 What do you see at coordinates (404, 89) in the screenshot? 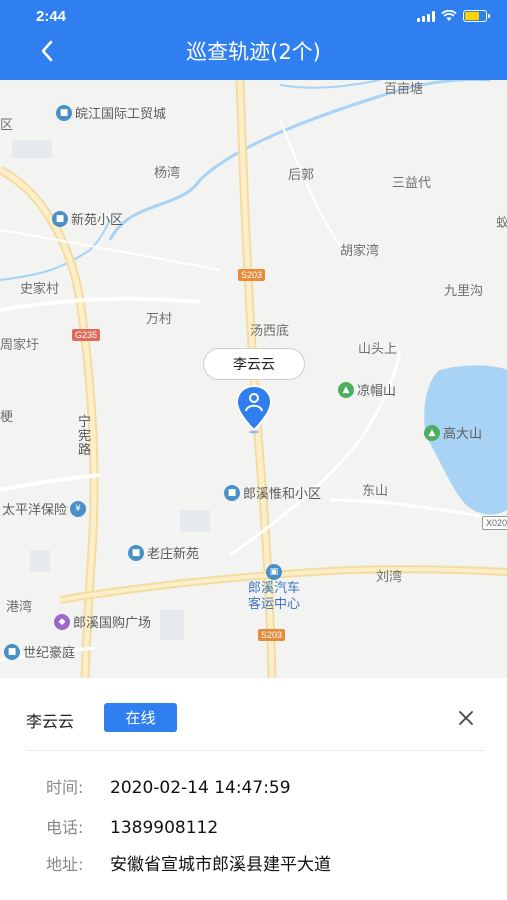
I see `map-label: 百亩塘` at bounding box center [404, 89].